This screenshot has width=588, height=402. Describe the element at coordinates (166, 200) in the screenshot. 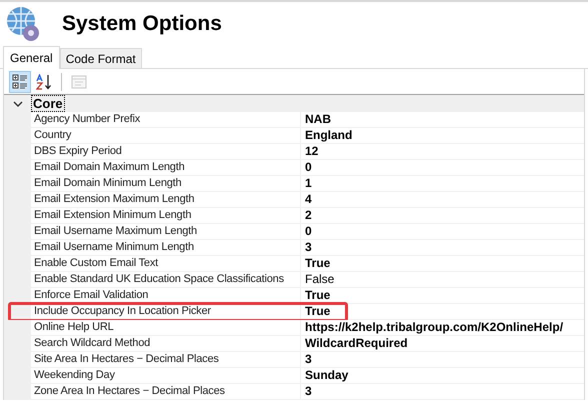

I see `property-name: Email Extension Maximum Length` at that location.